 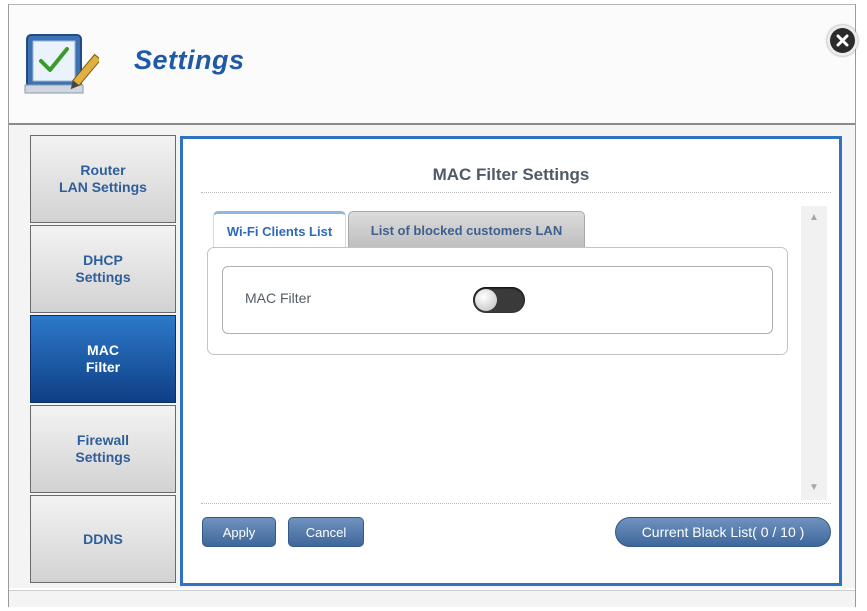 I want to click on top-divider, so click(x=516, y=192).